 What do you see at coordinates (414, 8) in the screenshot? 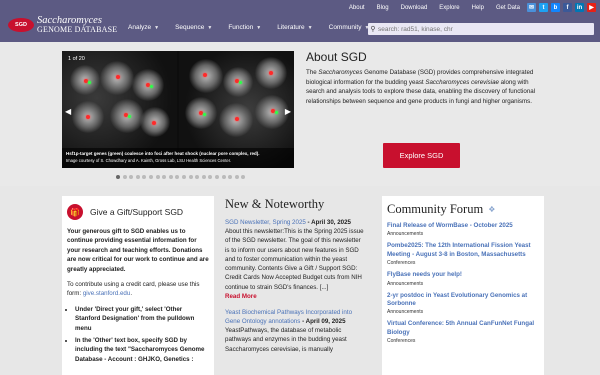
I see `top-link-download: Download` at bounding box center [414, 8].